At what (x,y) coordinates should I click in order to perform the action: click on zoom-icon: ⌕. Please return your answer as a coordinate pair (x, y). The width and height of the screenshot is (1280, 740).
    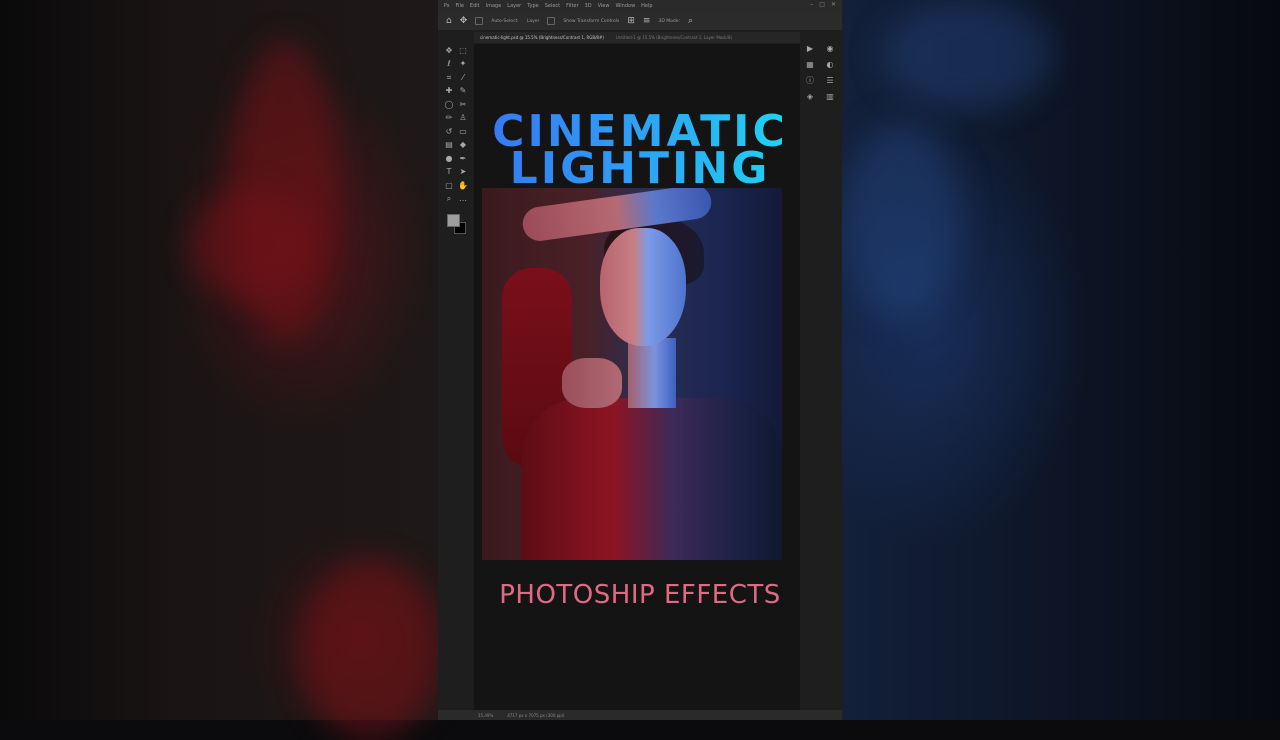
    Looking at the image, I should click on (449, 199).